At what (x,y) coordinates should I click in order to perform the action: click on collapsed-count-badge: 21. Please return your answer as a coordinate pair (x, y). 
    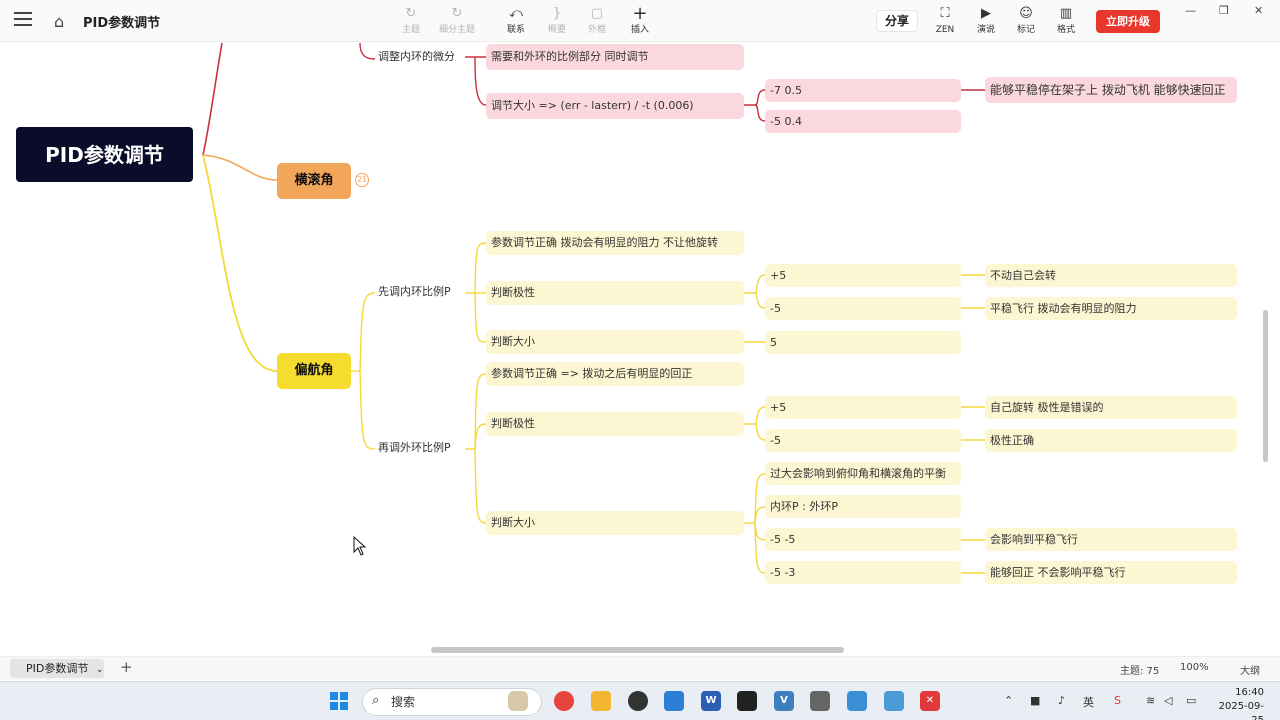
    Looking at the image, I should click on (362, 180).